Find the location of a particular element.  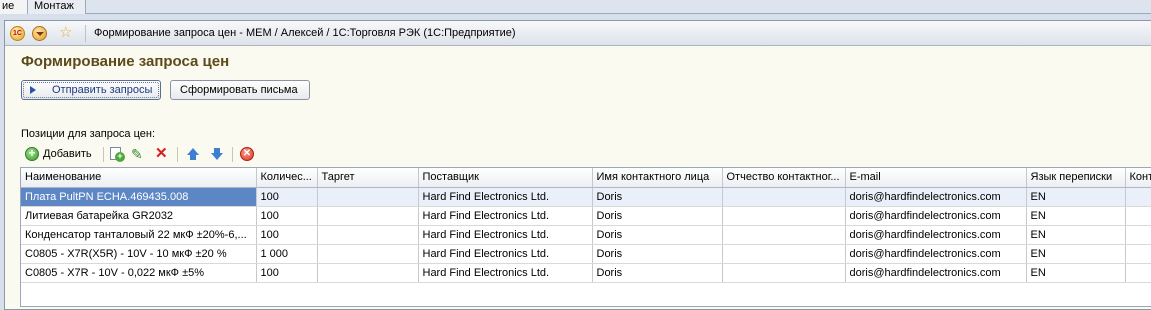

send-requests-label: Отправить запросы is located at coordinates (102, 90).